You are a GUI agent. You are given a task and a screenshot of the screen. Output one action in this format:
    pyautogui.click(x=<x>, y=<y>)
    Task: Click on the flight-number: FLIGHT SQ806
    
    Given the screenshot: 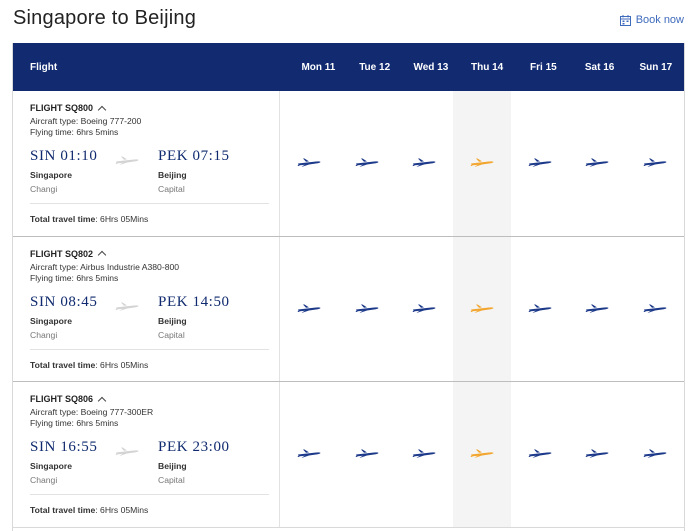 What is the action you would take?
    pyautogui.click(x=62, y=399)
    